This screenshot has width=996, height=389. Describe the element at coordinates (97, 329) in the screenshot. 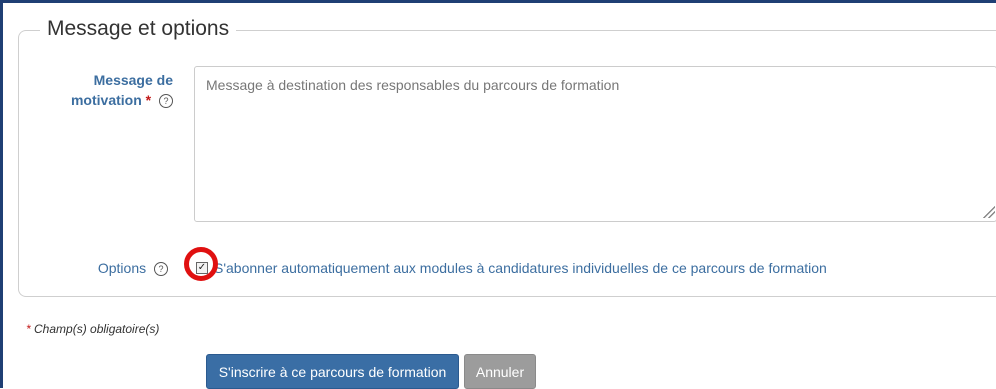

I see `required-note-text: Champ(s) obligatoire(s)` at that location.